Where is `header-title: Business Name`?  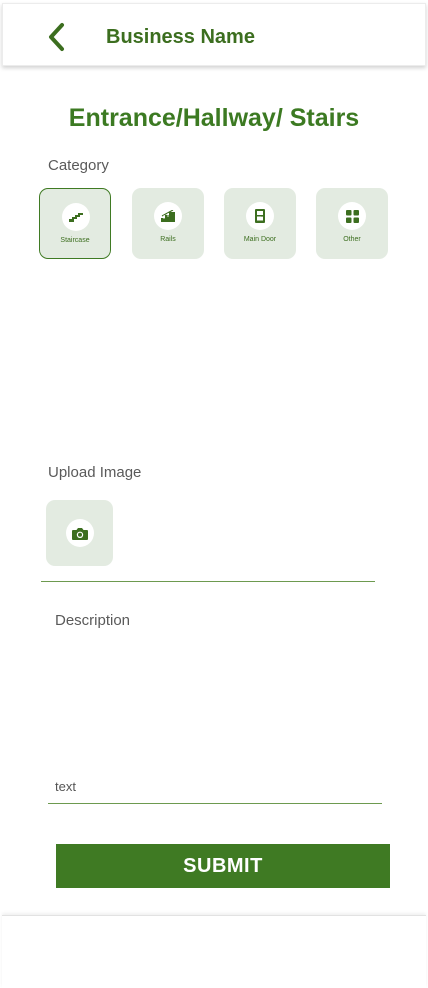 header-title: Business Name is located at coordinates (180, 37).